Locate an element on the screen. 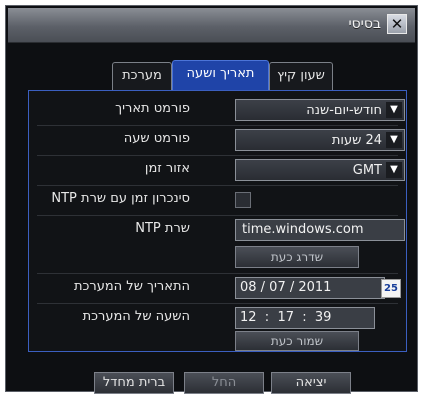 Image resolution: width=424 pixels, height=398 pixels. timezone-label: אזור זמן is located at coordinates (167, 168).